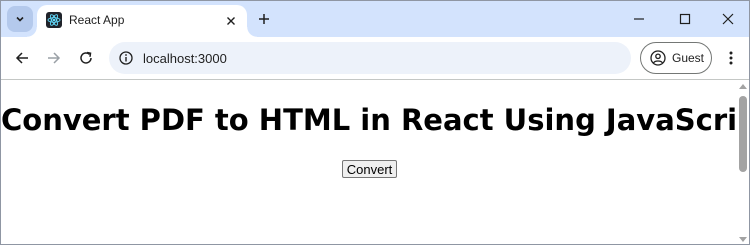 This screenshot has width=750, height=245. What do you see at coordinates (142, 21) in the screenshot?
I see `tab-react-app: React App` at bounding box center [142, 21].